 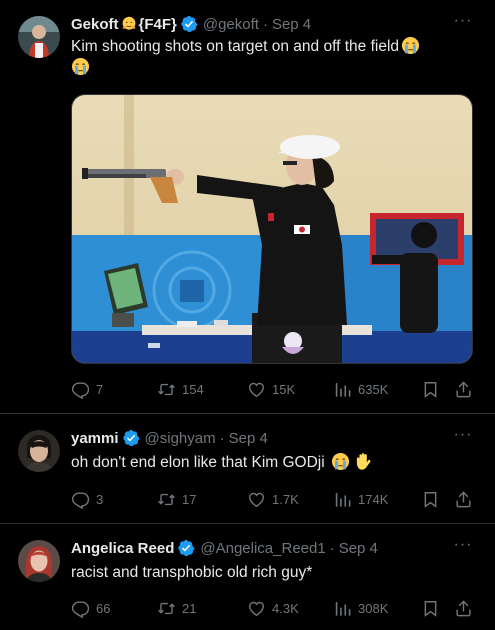 I want to click on reply-button: 3, so click(x=87, y=499).